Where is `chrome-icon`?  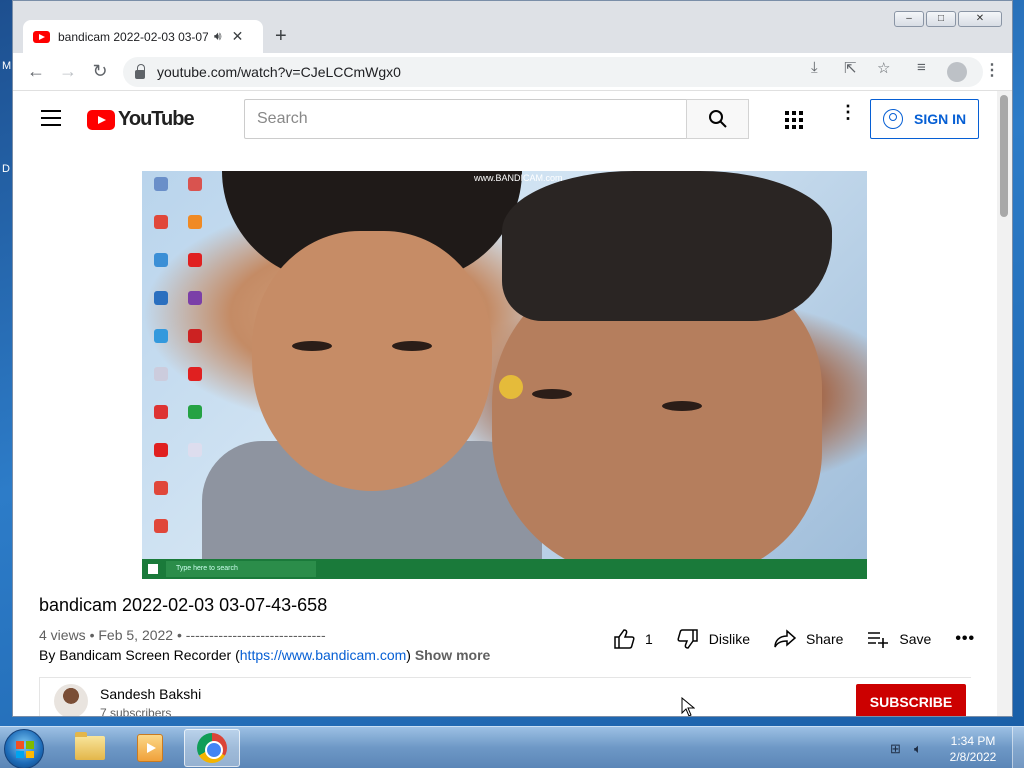 chrome-icon is located at coordinates (212, 748).